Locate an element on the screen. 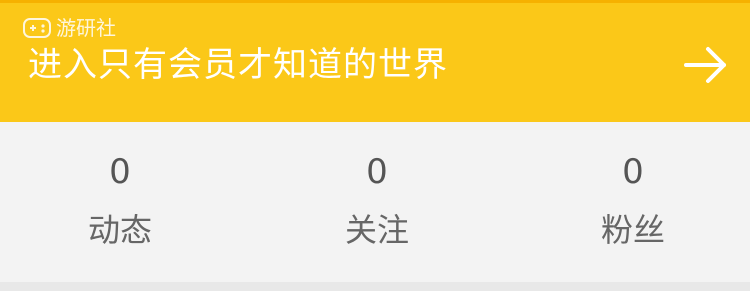  arrow-right-icon is located at coordinates (706, 65).